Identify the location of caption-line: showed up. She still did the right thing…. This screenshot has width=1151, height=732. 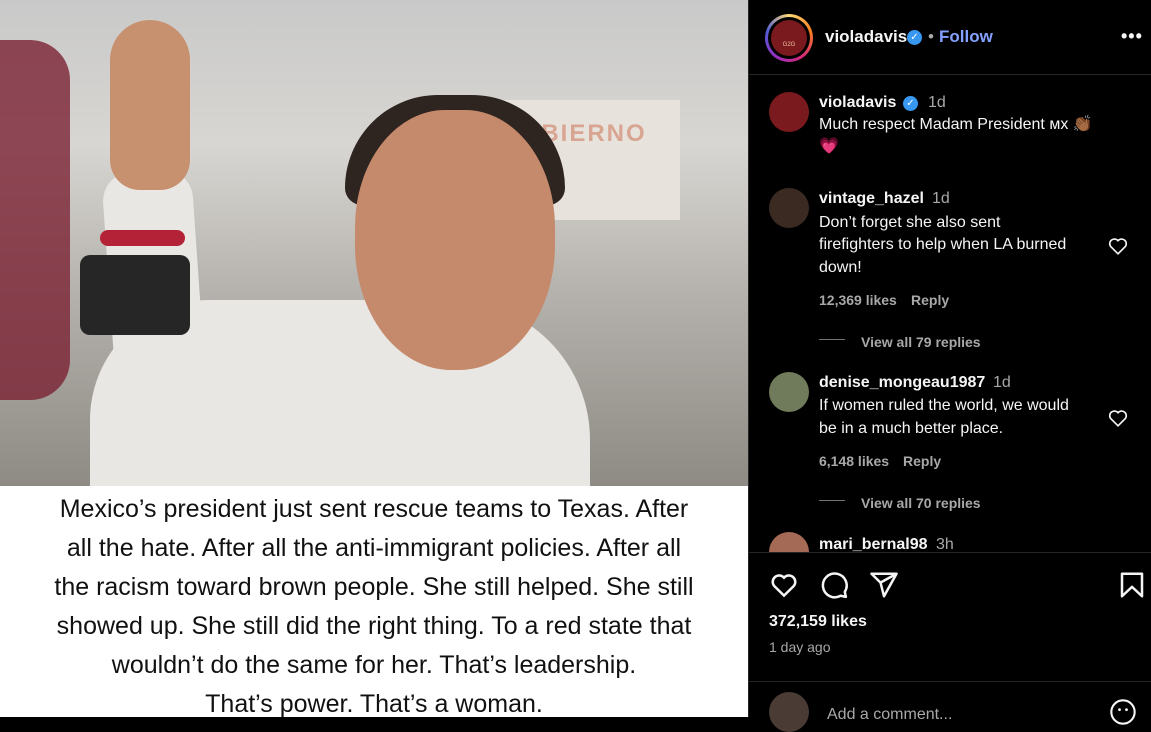
(374, 626).